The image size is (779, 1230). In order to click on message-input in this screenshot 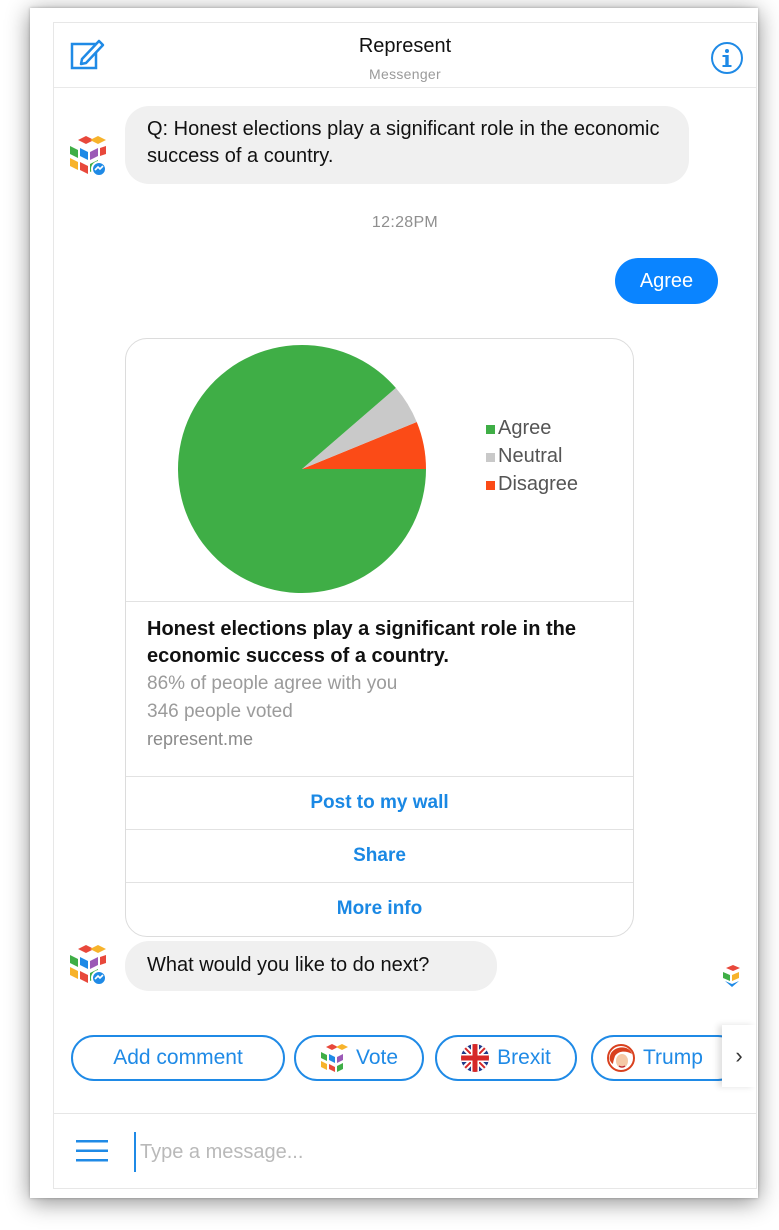, I will do `click(418, 1152)`.